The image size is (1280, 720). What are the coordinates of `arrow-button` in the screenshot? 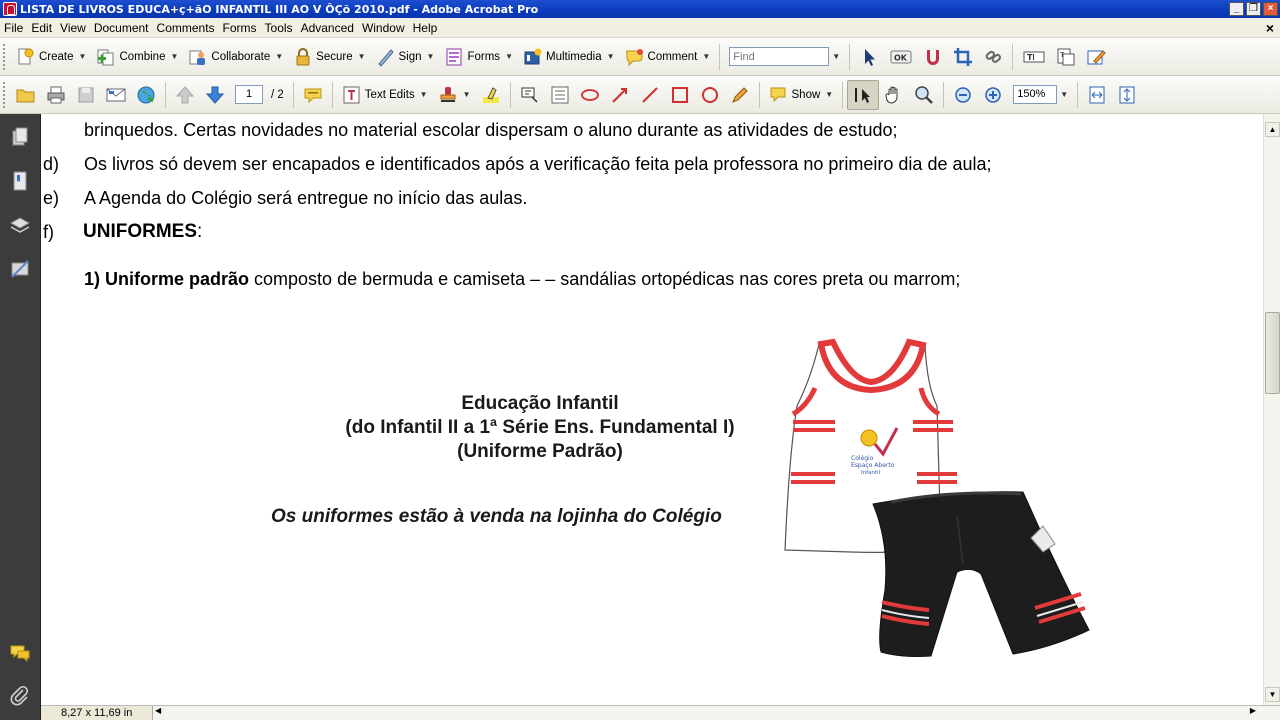 It's located at (620, 95).